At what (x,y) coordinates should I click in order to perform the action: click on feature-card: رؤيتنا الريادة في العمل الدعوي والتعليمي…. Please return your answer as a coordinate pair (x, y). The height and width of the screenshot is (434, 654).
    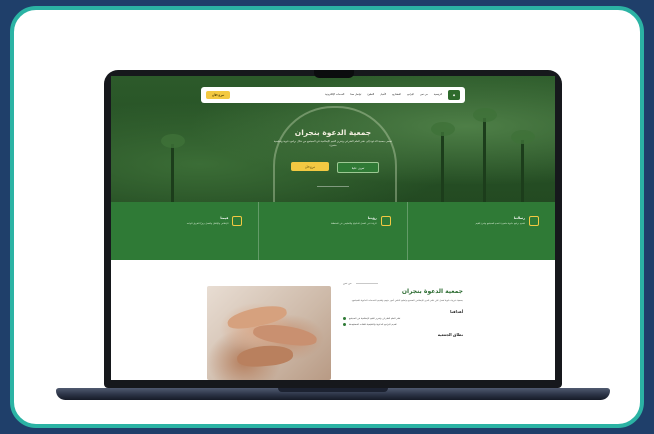
    Looking at the image, I should click on (332, 231).